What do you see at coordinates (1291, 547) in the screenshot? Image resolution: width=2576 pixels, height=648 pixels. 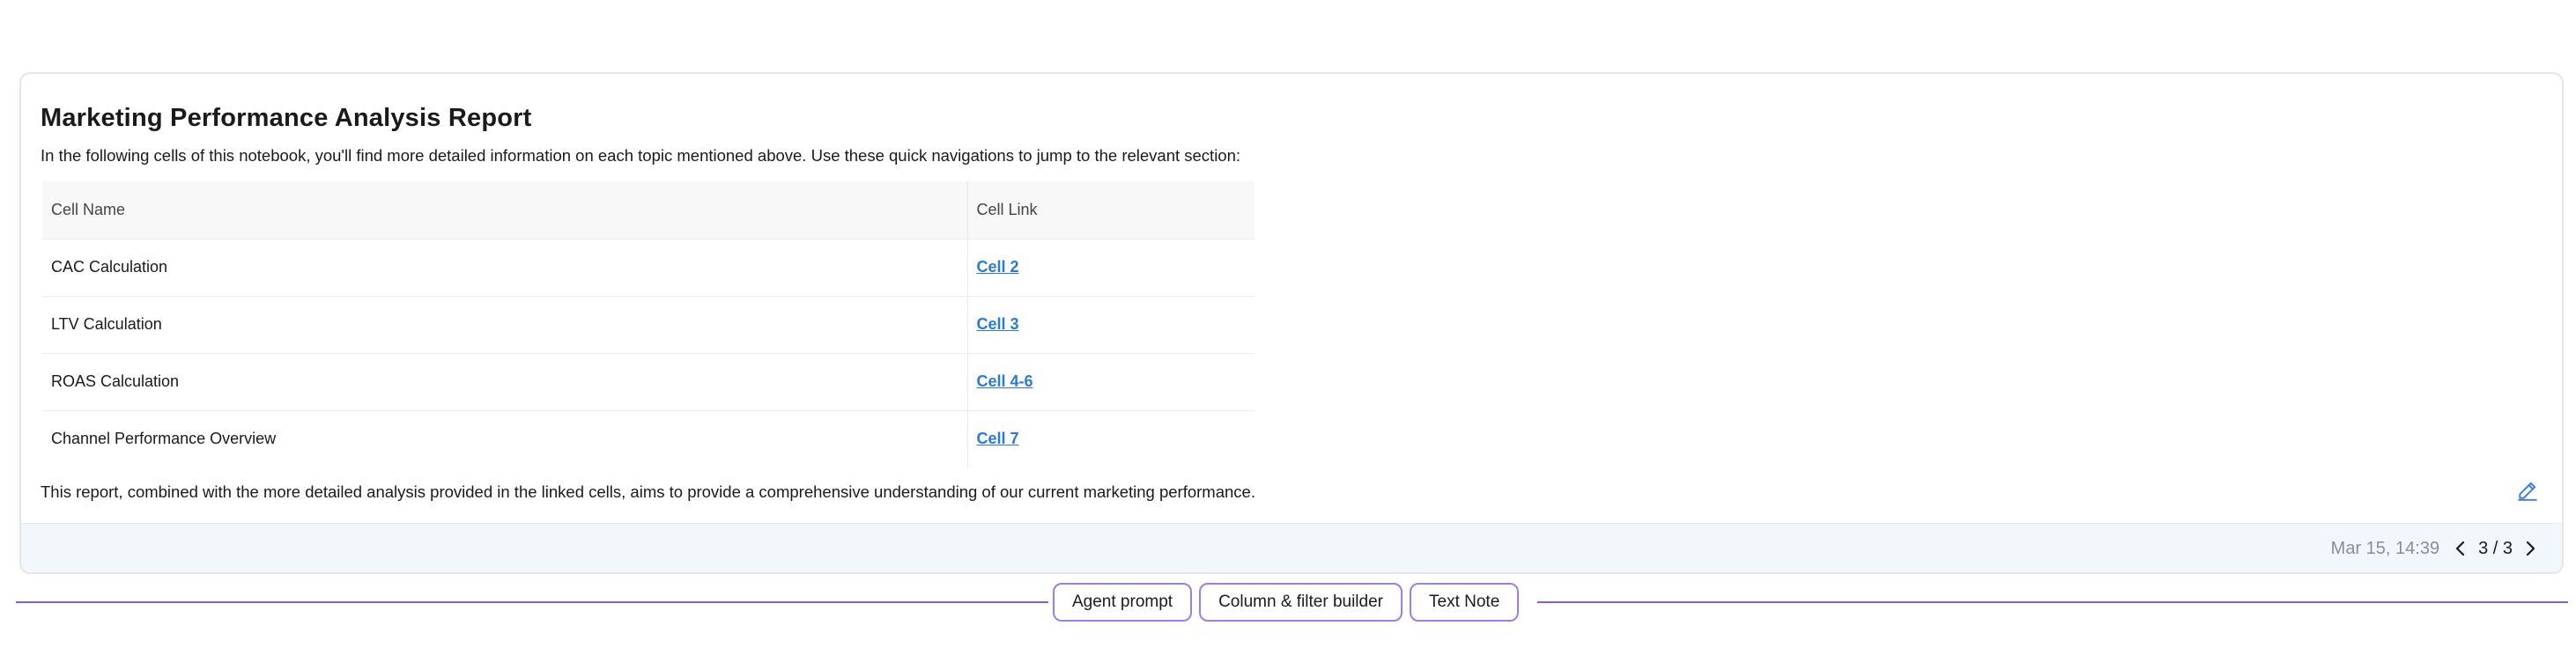 I see `cell-footer: Mar 15, 14:39 3 / 3` at bounding box center [1291, 547].